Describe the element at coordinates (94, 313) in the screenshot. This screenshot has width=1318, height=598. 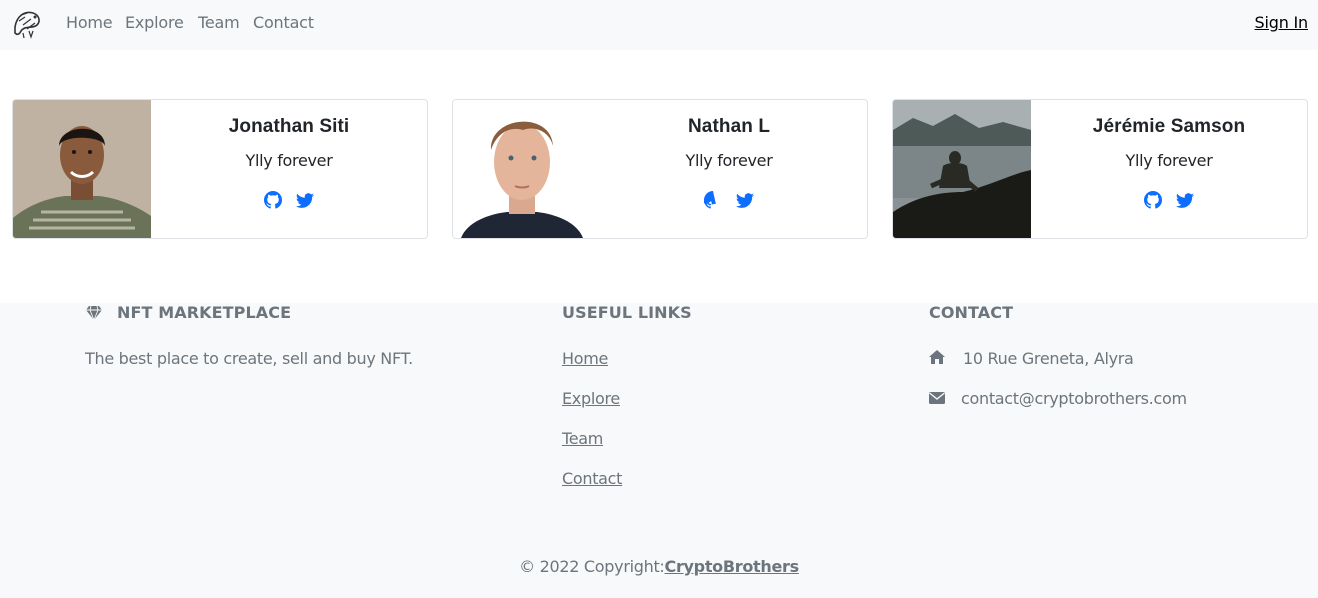
I see `gem-icon` at that location.